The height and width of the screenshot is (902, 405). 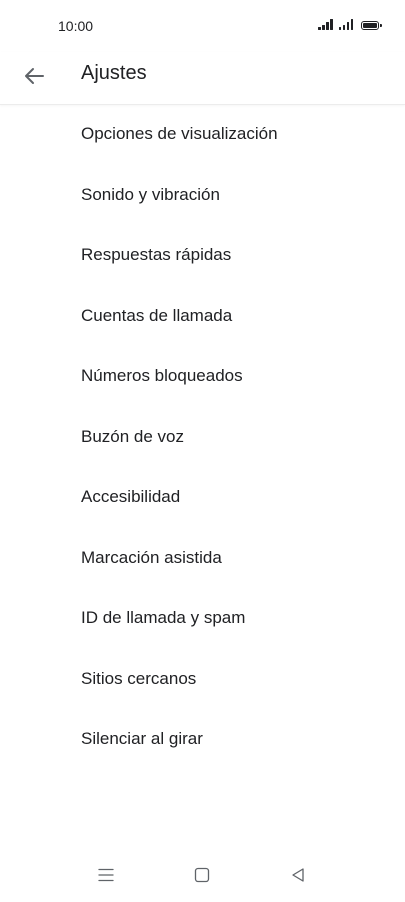 What do you see at coordinates (202, 497) in the screenshot?
I see `settings-item-accessibility: Accesibilidad` at bounding box center [202, 497].